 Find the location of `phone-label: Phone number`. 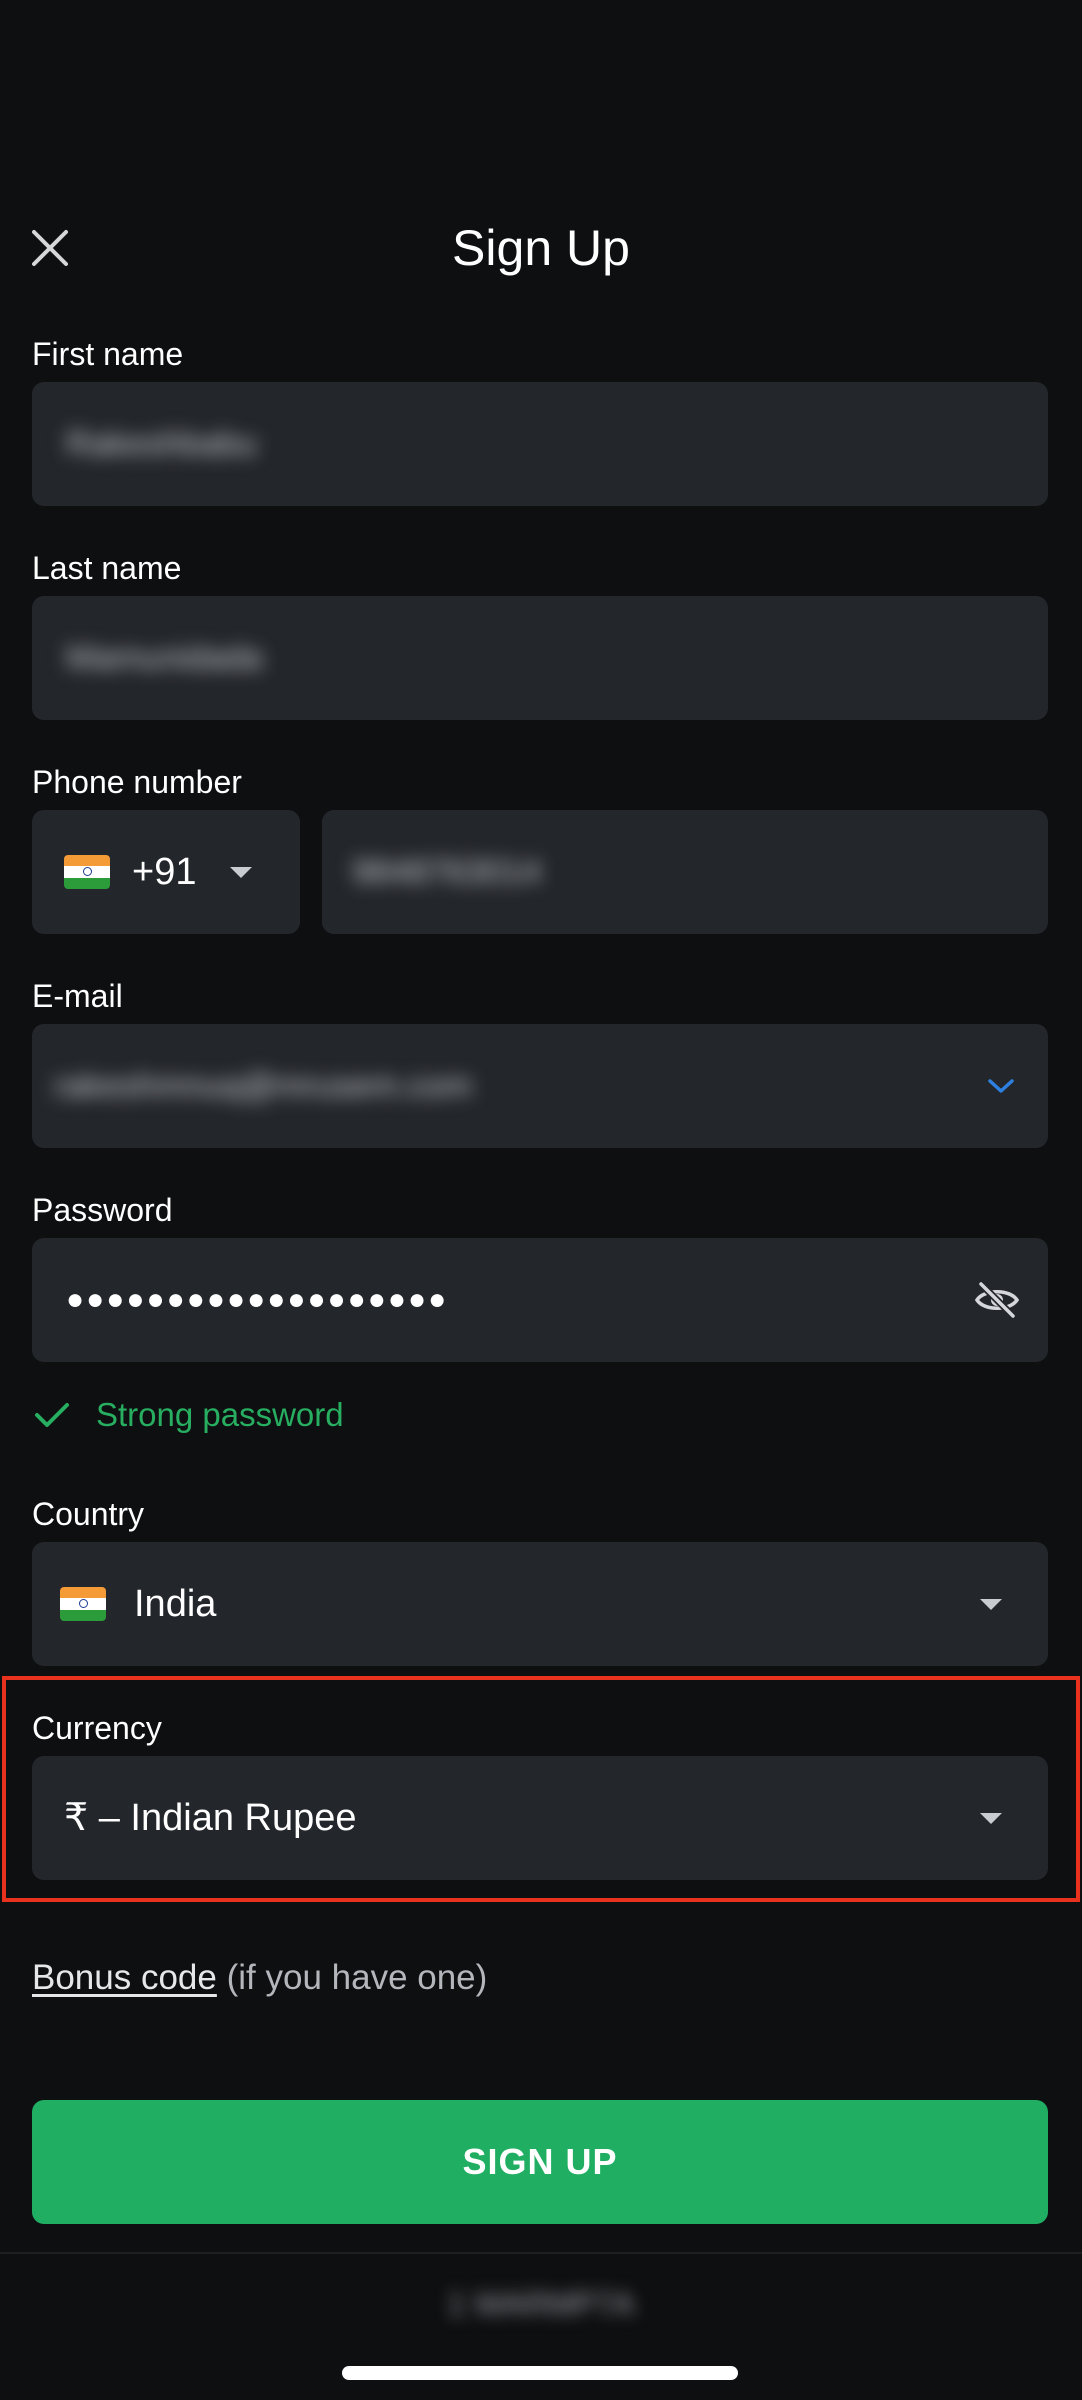

phone-label: Phone number is located at coordinates (137, 782).